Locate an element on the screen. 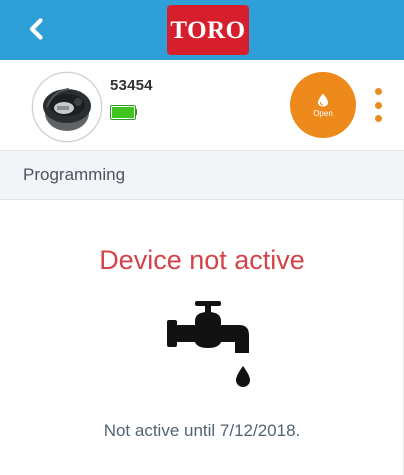 The width and height of the screenshot is (404, 475). battery-level-fill is located at coordinates (123, 112).